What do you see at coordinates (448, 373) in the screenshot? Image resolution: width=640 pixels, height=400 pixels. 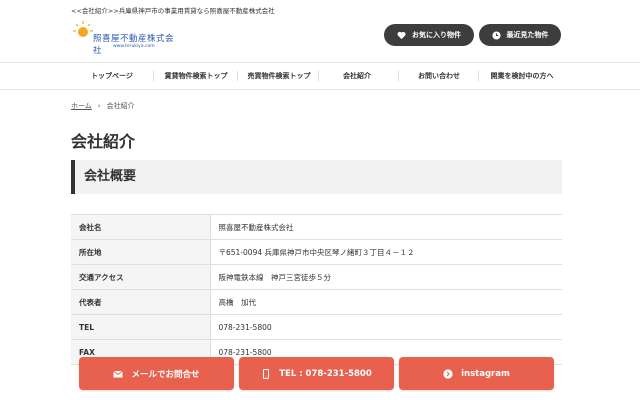 I see `chevron-circle-icon` at bounding box center [448, 373].